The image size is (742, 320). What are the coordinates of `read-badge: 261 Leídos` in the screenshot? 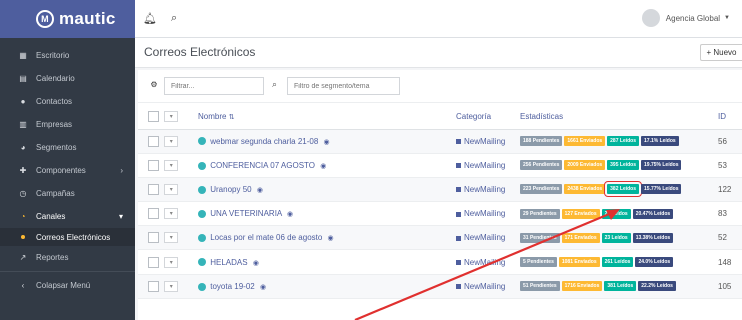 It's located at (617, 262).